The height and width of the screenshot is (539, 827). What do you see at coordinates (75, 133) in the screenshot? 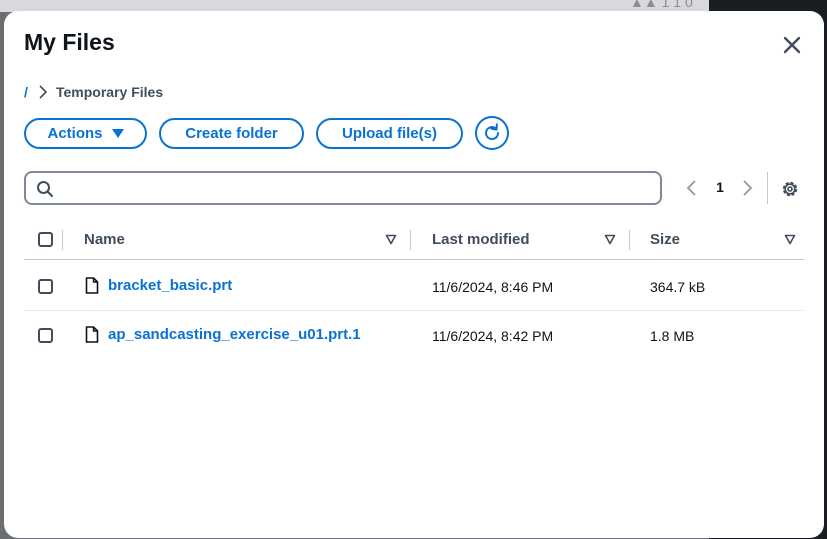
I see `actions-button-label: Actions` at bounding box center [75, 133].